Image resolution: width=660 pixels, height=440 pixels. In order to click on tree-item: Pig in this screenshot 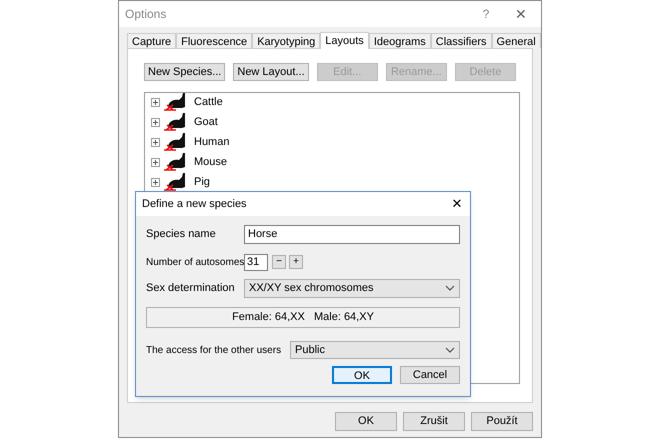, I will do `click(202, 182)`.